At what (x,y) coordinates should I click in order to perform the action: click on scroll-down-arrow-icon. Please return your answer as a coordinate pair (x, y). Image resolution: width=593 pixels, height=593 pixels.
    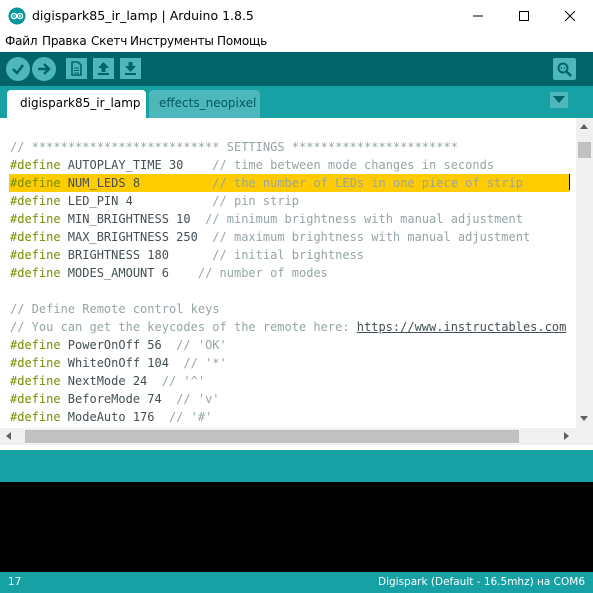
    Looking at the image, I should click on (584, 418).